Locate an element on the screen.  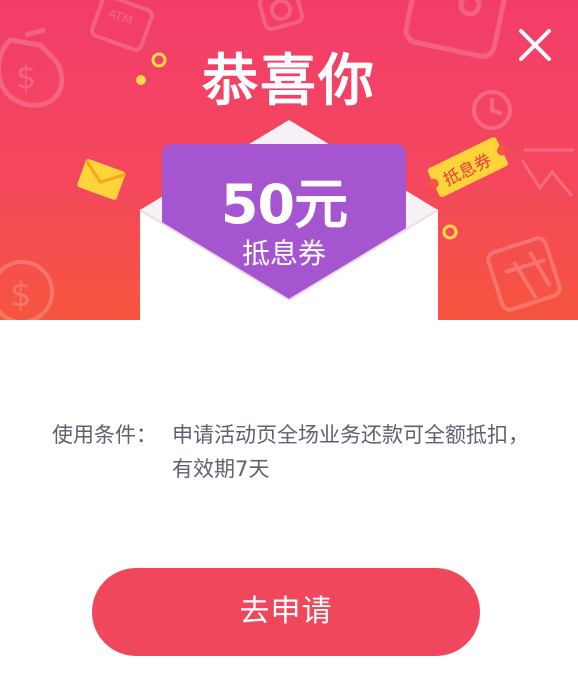
apply-button: 去申请 is located at coordinates (286, 612).